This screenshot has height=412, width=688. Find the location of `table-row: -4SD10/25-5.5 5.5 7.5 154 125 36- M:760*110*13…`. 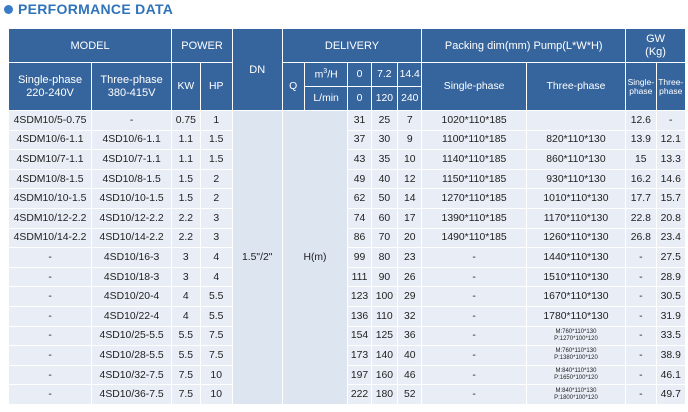

table-row: -4SD10/25-5.5 5.5 7.5 154 125 36- M:760*110*13… is located at coordinates (346, 336).